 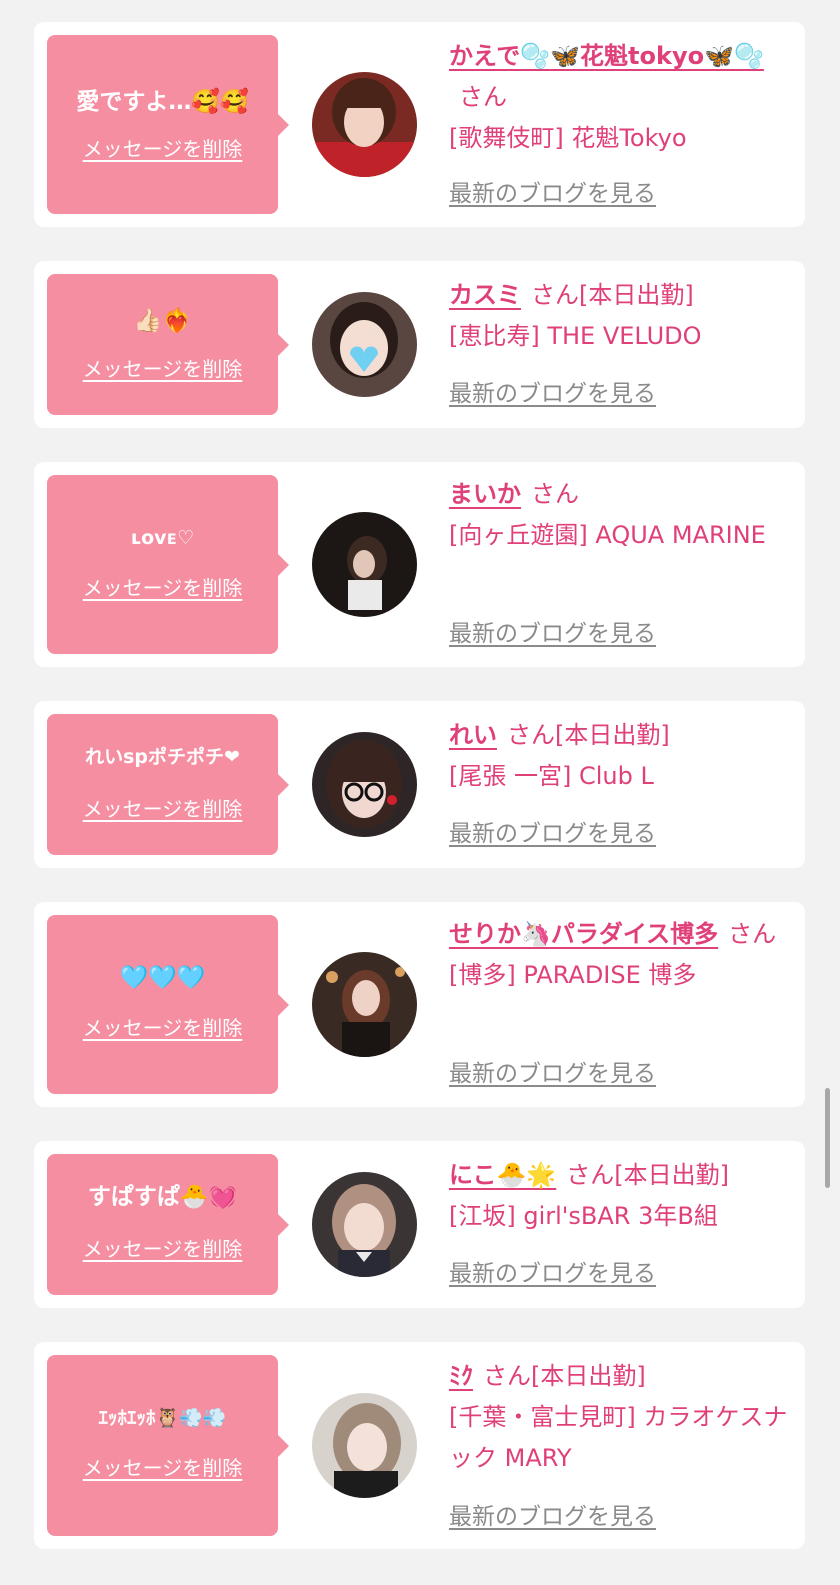 I want to click on message-bubble: ʟᴏᴠᴇ♡ メッセージを削除, so click(x=168, y=564).